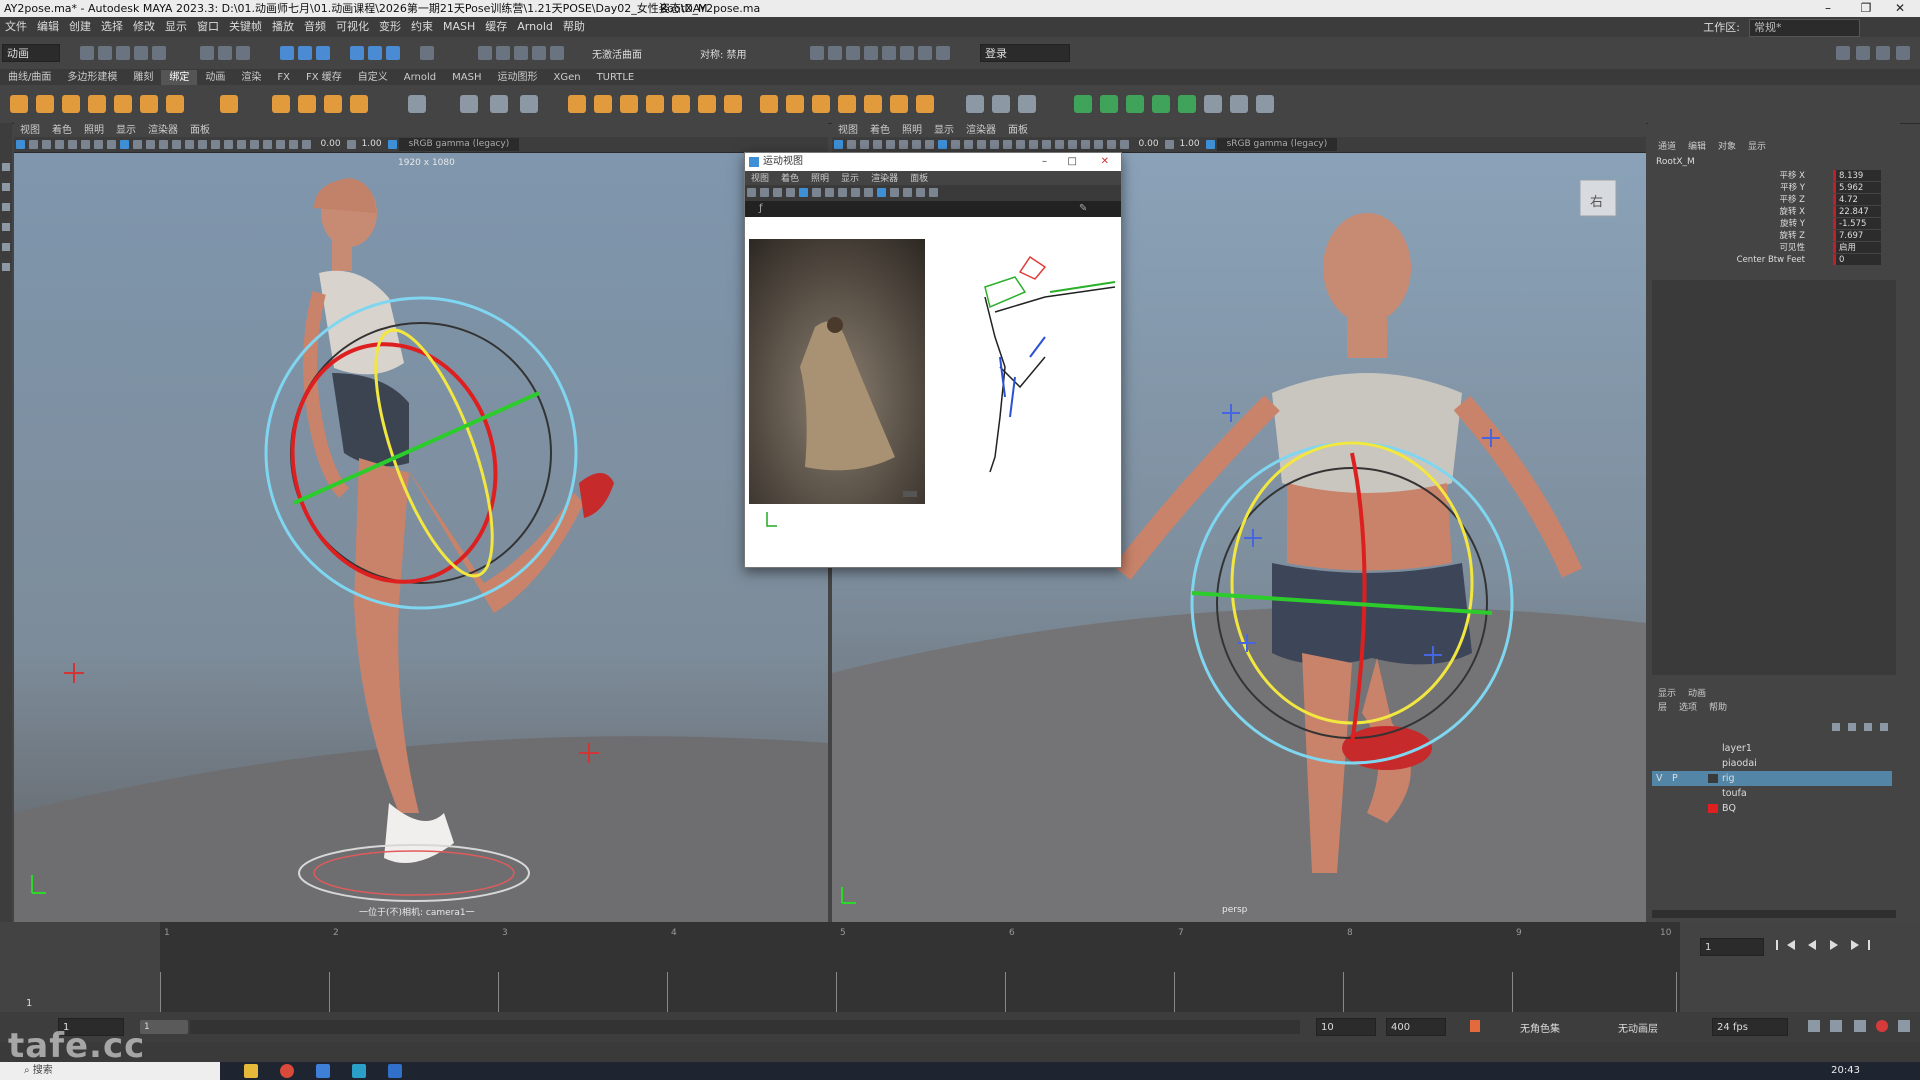 The image size is (1920, 1080). What do you see at coordinates (1416, 1027) in the screenshot?
I see `playback-end-field: 400` at bounding box center [1416, 1027].